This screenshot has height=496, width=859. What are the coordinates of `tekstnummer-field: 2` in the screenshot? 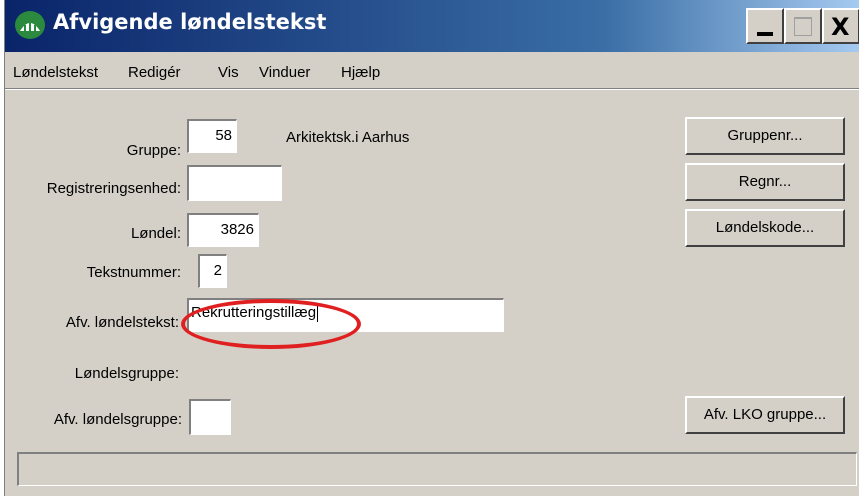 It's located at (212, 271).